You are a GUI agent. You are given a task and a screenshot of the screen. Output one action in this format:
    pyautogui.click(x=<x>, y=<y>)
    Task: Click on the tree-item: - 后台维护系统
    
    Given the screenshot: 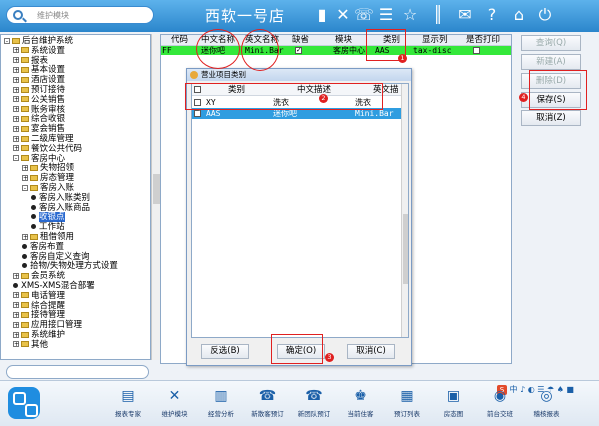 What is the action you would take?
    pyautogui.click(x=38, y=41)
    